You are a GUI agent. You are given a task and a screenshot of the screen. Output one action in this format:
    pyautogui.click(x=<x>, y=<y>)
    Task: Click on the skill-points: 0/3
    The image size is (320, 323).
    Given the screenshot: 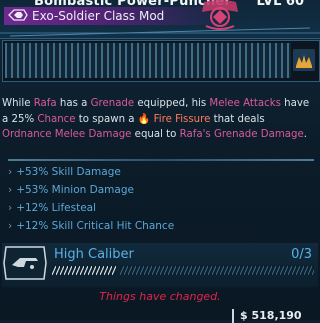 What is the action you would take?
    pyautogui.click(x=301, y=254)
    